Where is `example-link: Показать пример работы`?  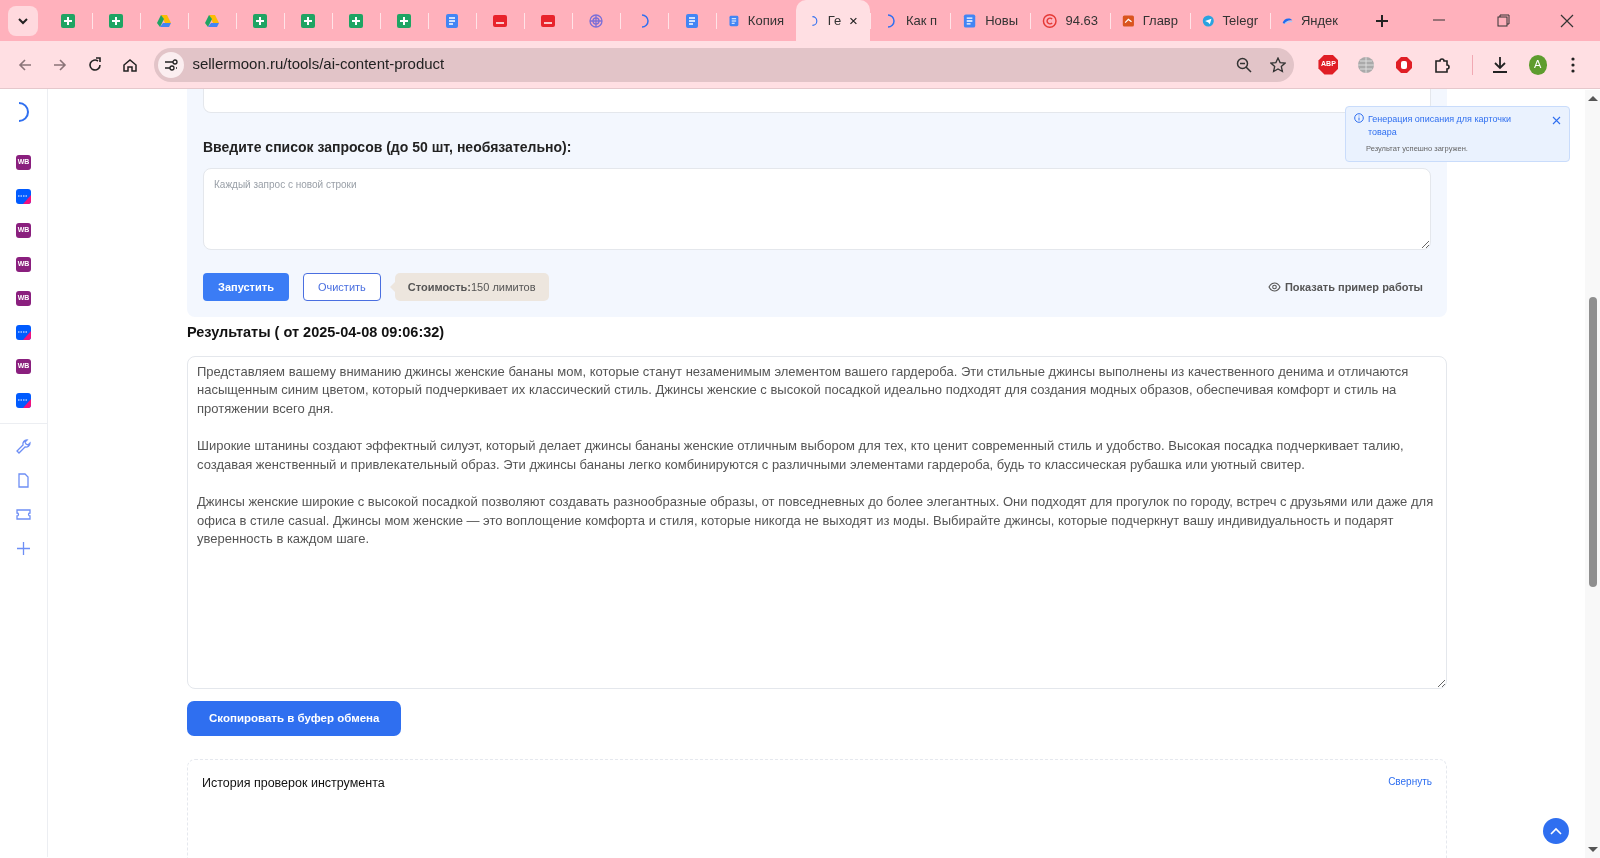 example-link: Показать пример работы is located at coordinates (1353, 287).